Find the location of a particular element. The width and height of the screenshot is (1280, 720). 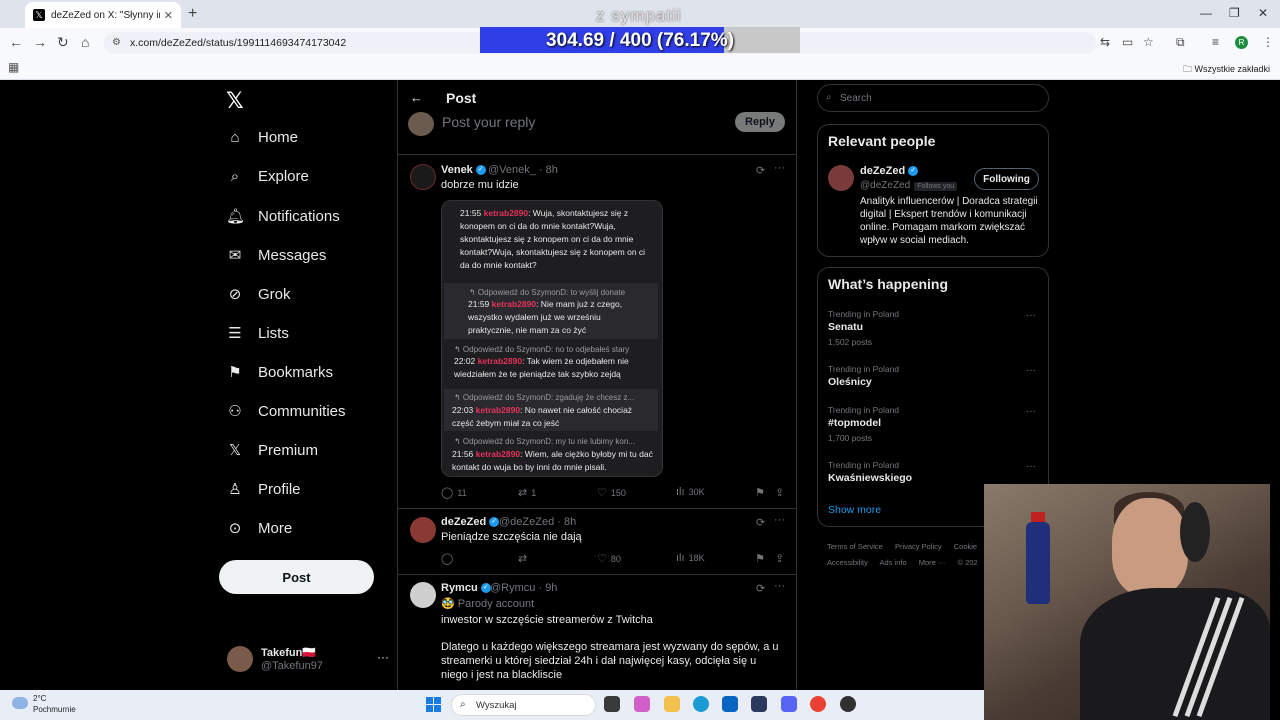

forward-icon: → is located at coordinates (40, 42).